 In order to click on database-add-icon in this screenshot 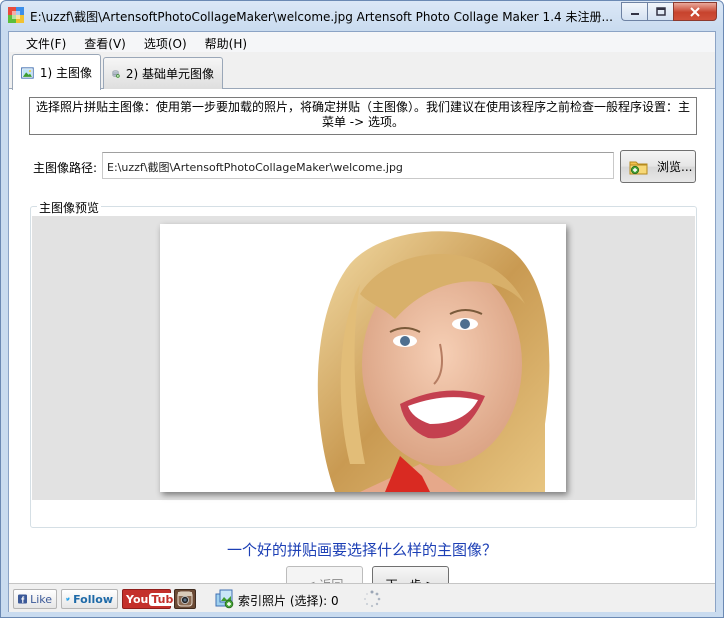, I will do `click(116, 73)`.